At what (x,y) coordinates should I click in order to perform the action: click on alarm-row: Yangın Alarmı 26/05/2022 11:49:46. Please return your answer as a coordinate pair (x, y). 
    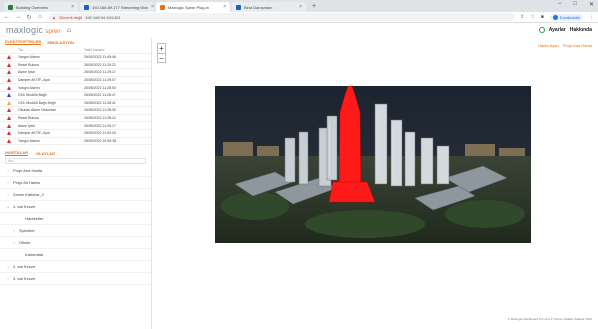
    Looking at the image, I should click on (75, 58).